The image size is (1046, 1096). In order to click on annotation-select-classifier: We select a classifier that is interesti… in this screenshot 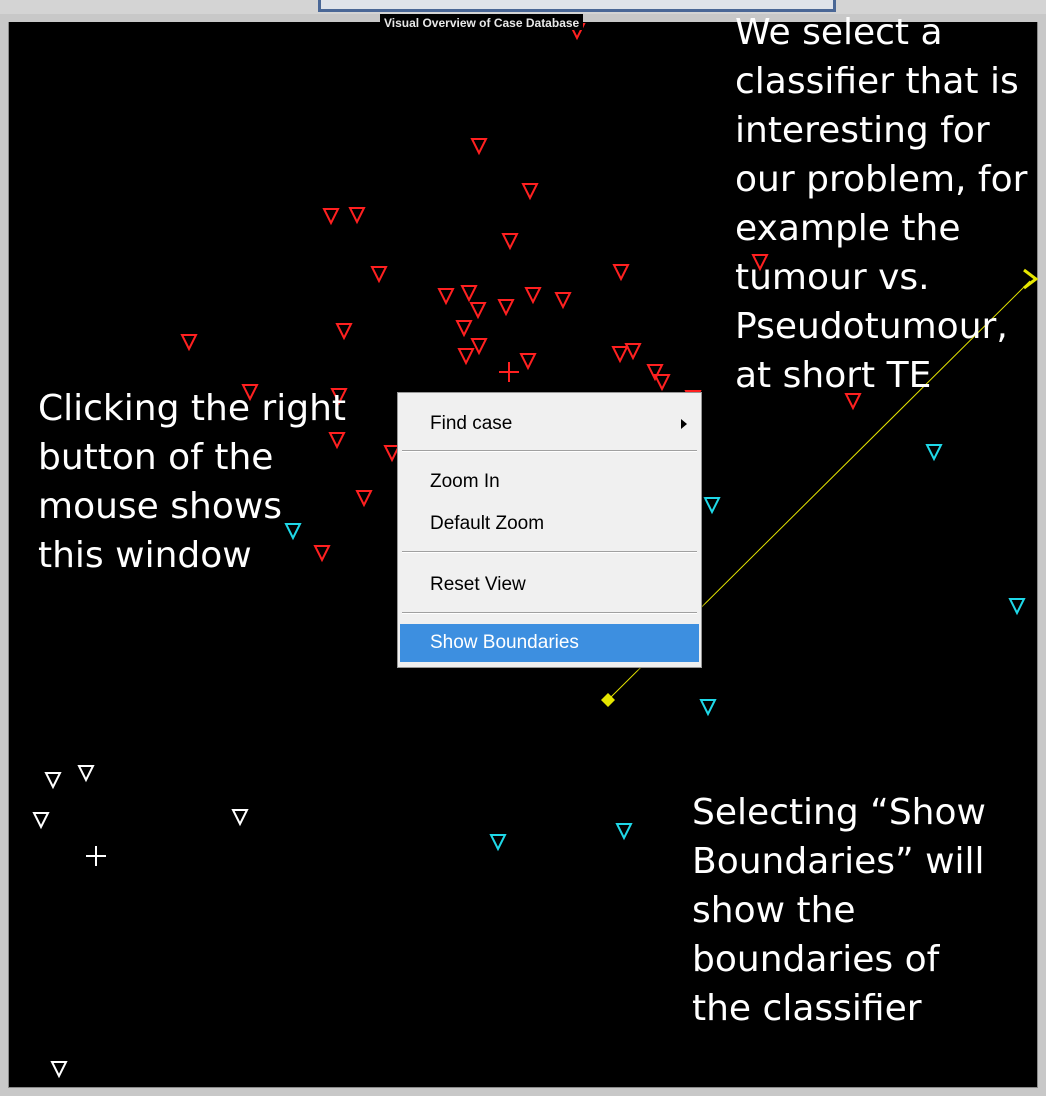, I will do `click(881, 204)`.